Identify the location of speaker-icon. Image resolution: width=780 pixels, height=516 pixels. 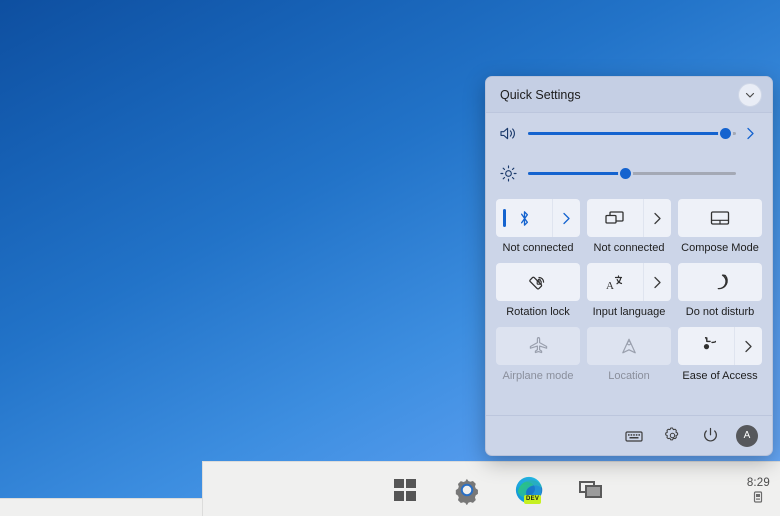
(512, 133).